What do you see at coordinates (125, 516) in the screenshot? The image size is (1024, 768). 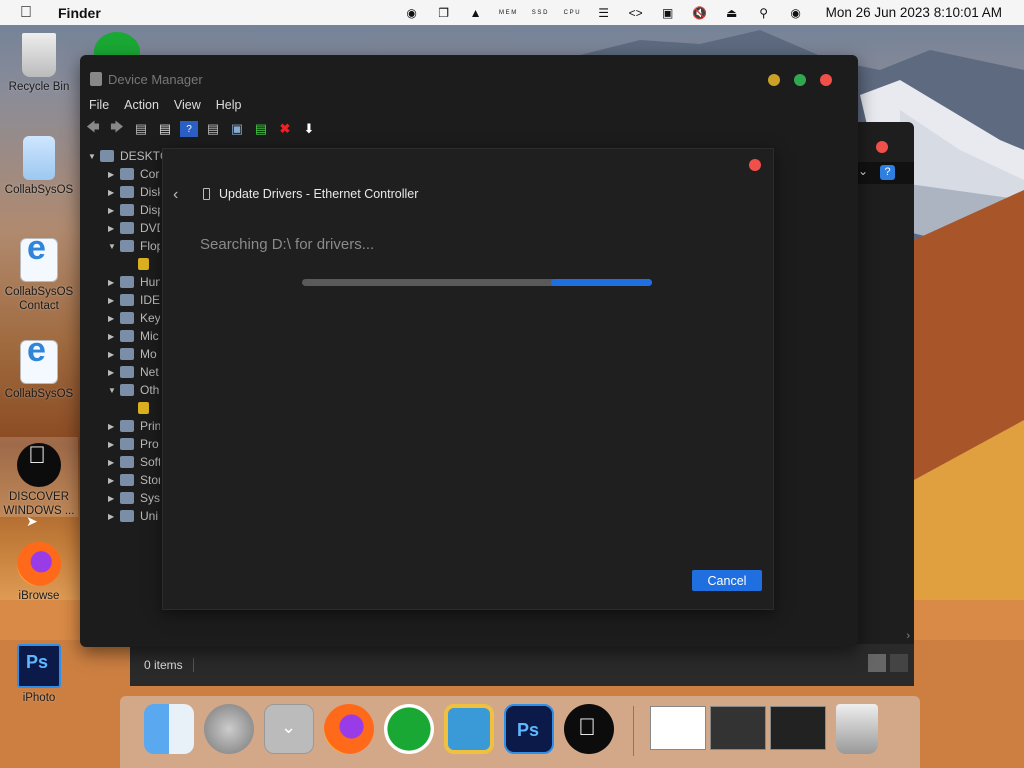 I see `tree-category-item: ▶ Uni` at bounding box center [125, 516].